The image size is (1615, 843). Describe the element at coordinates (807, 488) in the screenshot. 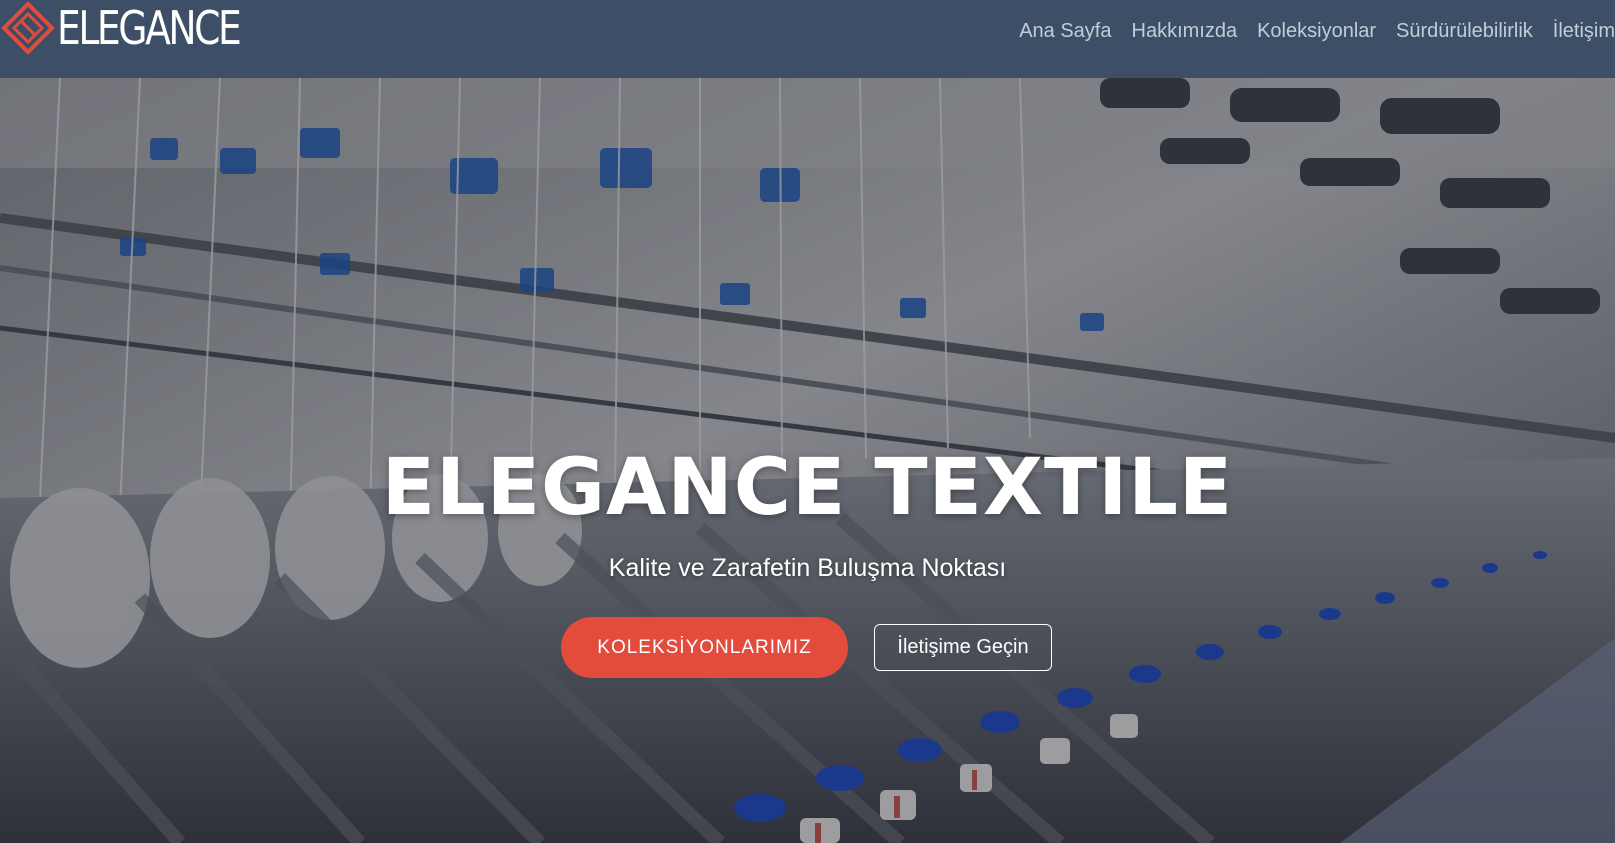

I see `hero-title: ELEGANCE TEXTILE` at that location.